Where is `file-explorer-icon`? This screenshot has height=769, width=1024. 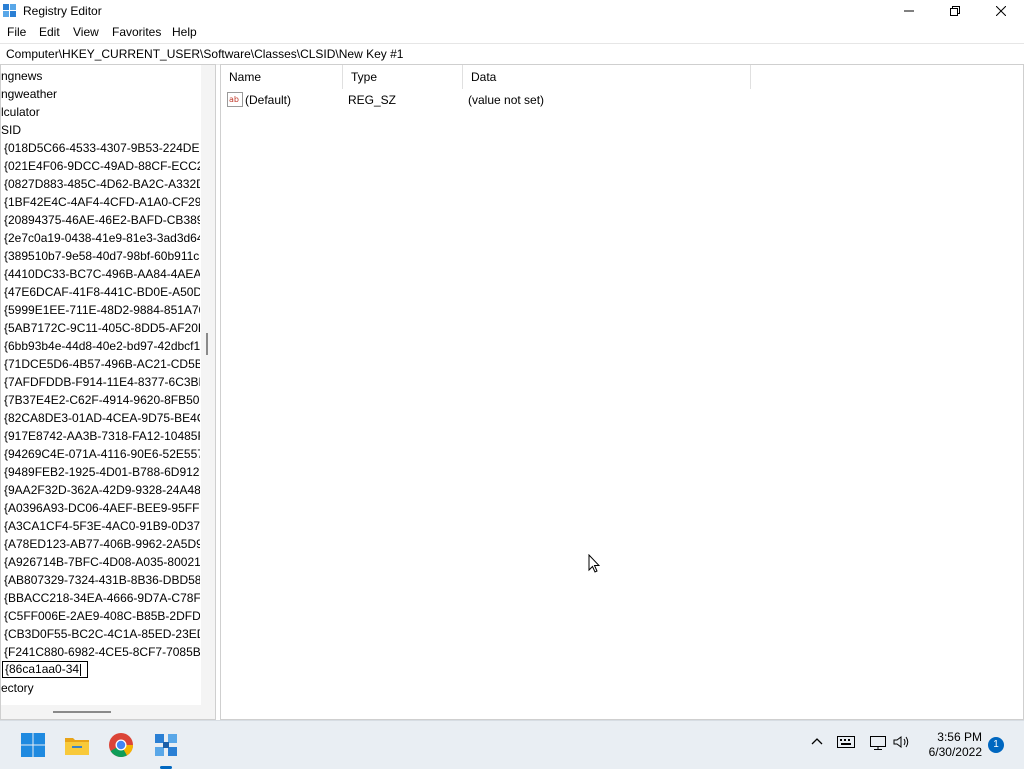 file-explorer-icon is located at coordinates (77, 745).